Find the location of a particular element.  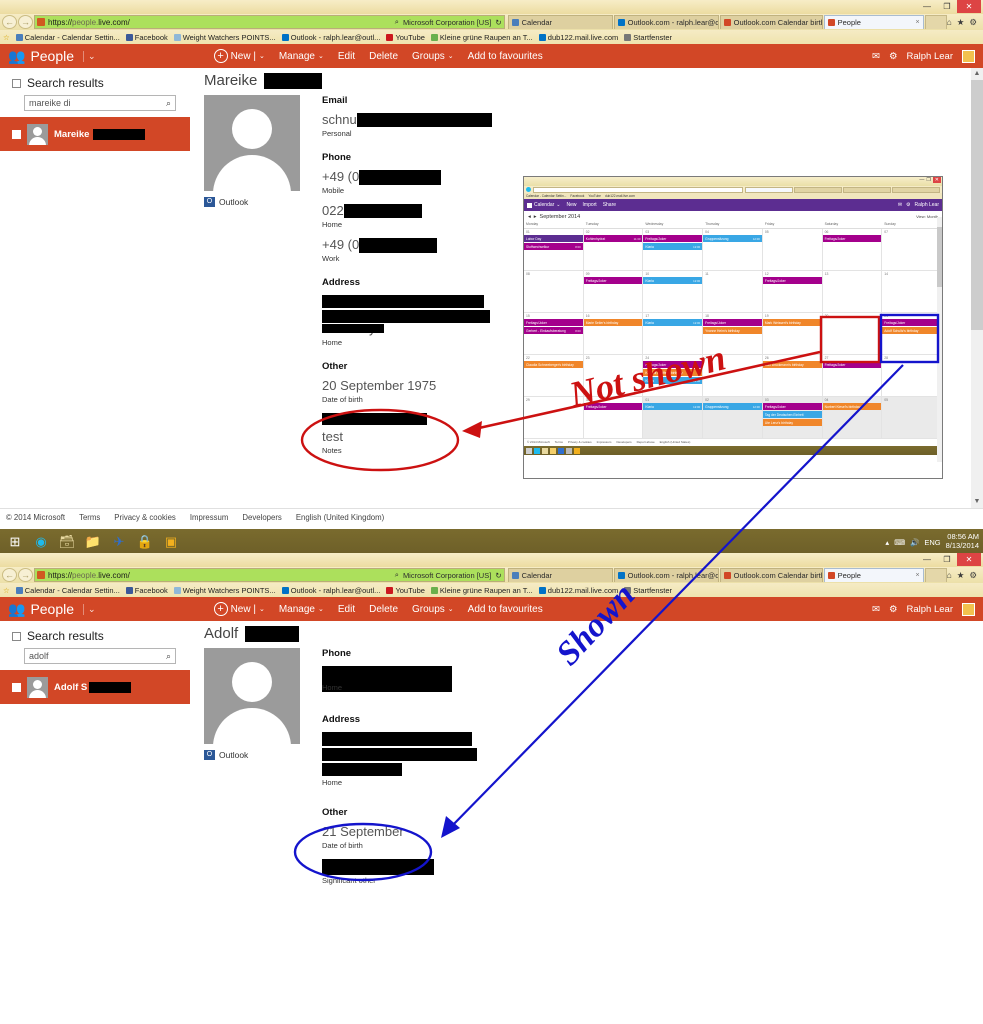

manage-button: Manage ⌄ is located at coordinates (301, 56).